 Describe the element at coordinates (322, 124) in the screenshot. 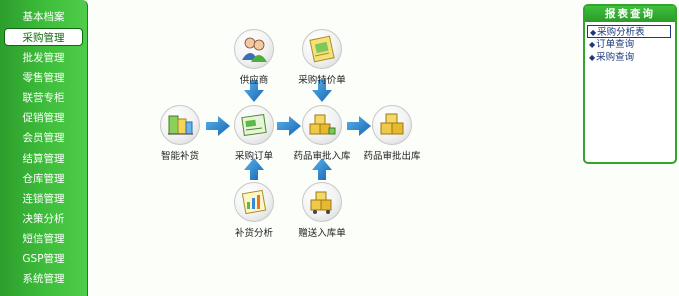

I see `boxes-in-icon` at that location.